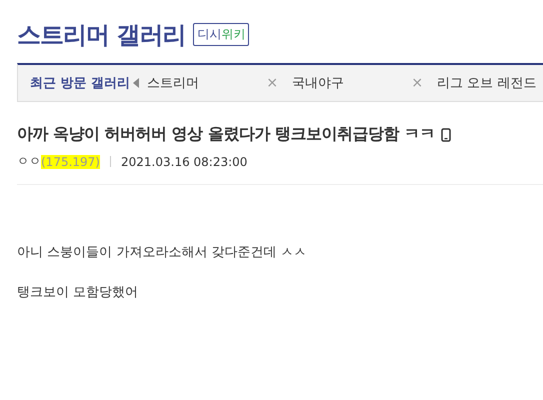 The image size is (543, 400). I want to click on recent-gallery-link: 스트리머, so click(206, 83).